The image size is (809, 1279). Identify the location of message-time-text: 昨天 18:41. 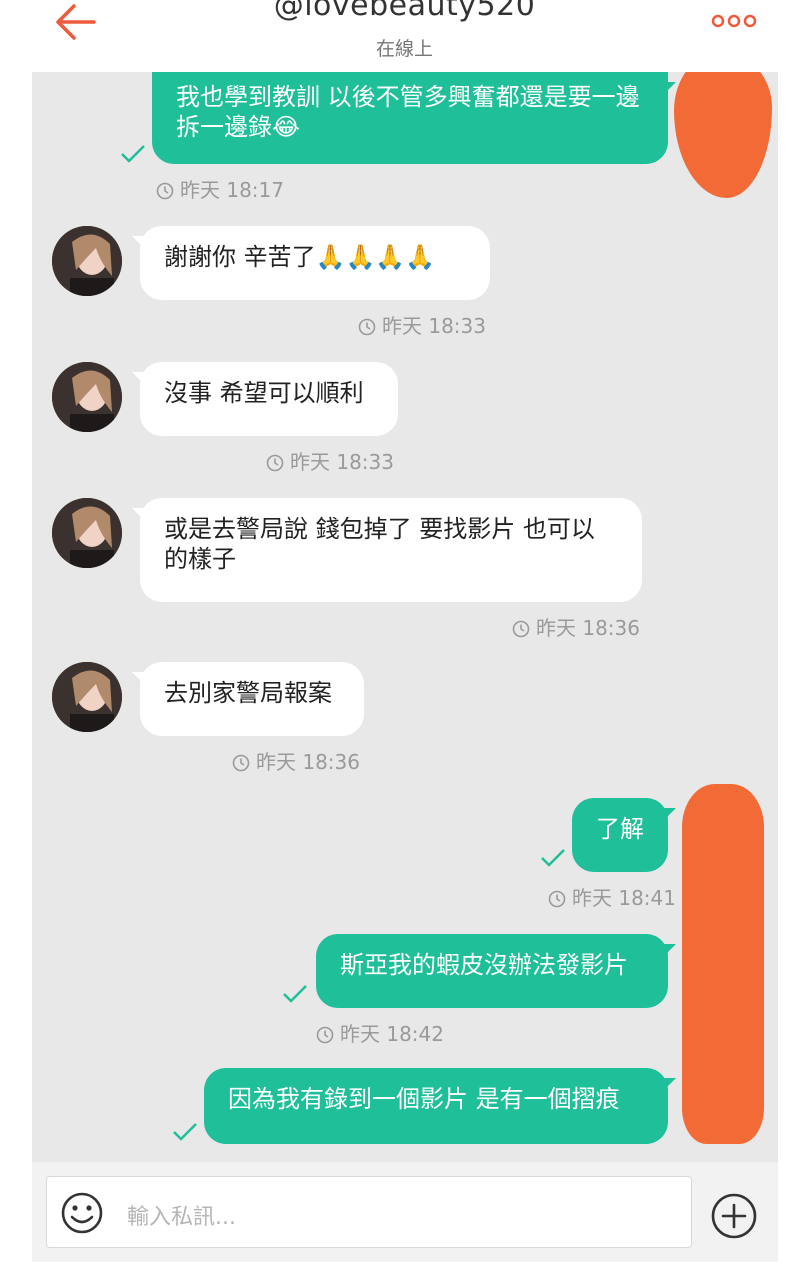
(624, 898).